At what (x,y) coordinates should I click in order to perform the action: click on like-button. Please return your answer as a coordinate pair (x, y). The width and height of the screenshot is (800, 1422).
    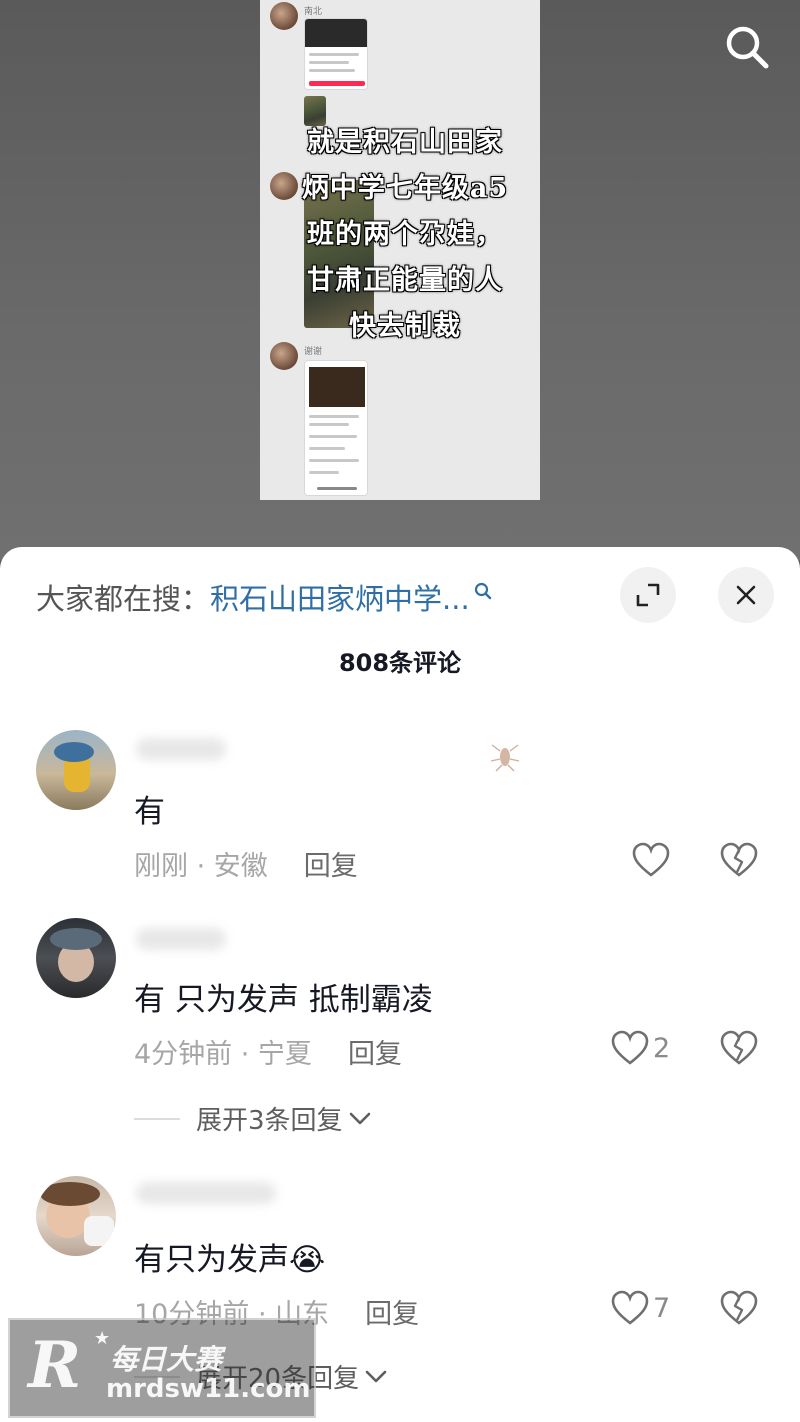
    Looking at the image, I should click on (651, 860).